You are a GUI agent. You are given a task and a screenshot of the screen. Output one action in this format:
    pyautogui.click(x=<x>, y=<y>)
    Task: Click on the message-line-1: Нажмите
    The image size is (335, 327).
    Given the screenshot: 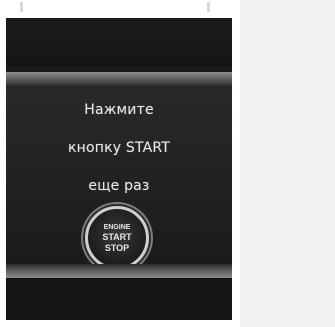 What is the action you would take?
    pyautogui.click(x=119, y=110)
    